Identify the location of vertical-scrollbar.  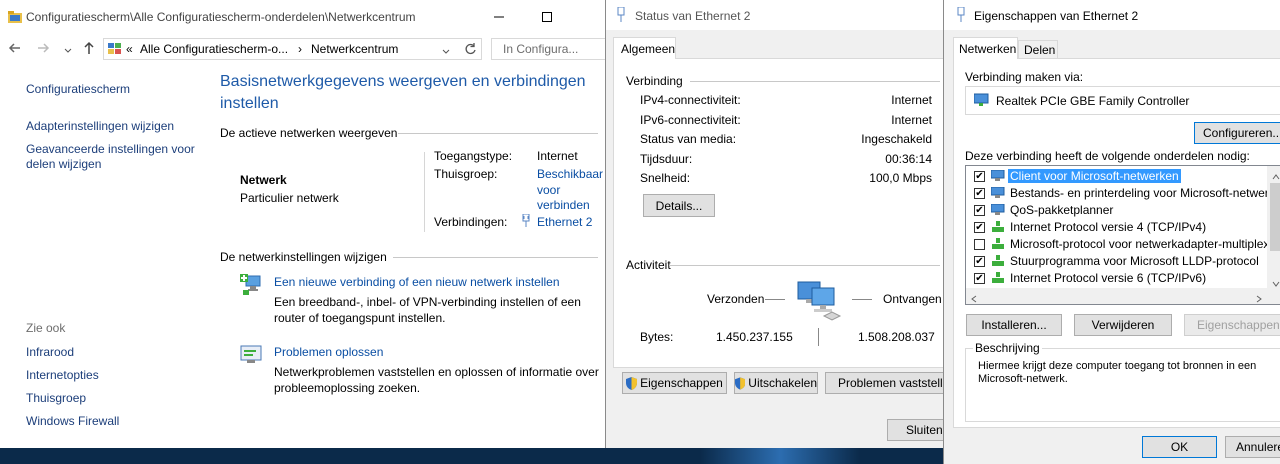
(1273, 227).